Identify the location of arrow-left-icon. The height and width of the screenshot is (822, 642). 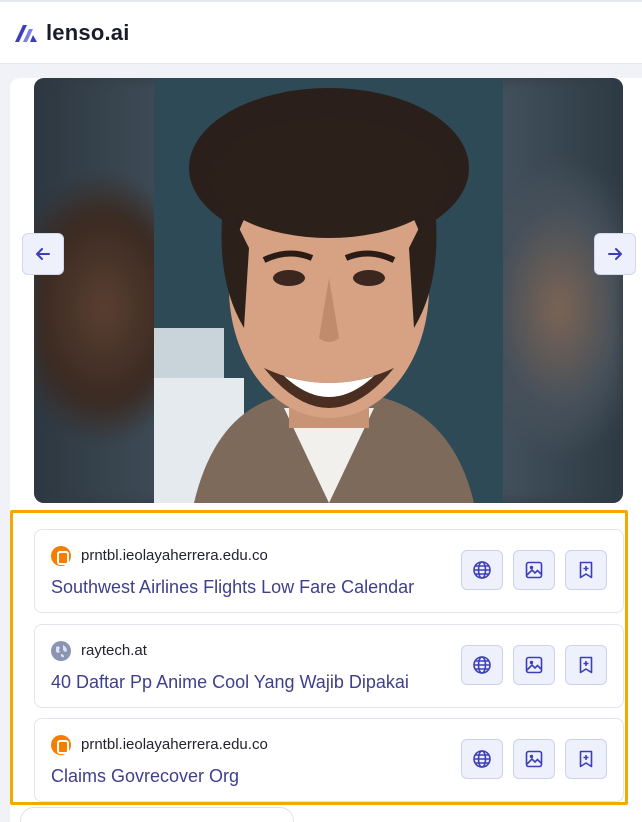
(43, 254).